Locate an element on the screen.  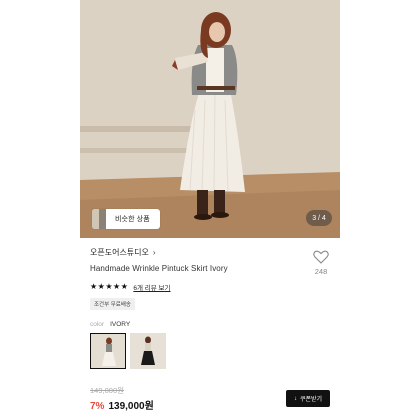
brand-link: 오픈도어스튜디오 › is located at coordinates (123, 252).